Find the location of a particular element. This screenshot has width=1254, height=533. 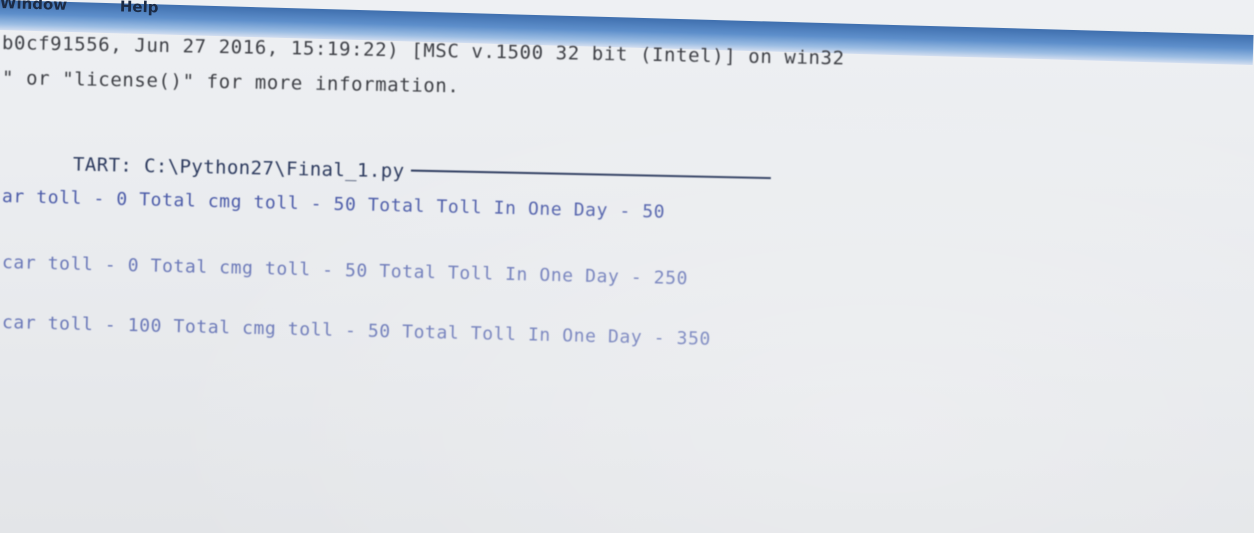

menu-item-help: Help is located at coordinates (139, 8).